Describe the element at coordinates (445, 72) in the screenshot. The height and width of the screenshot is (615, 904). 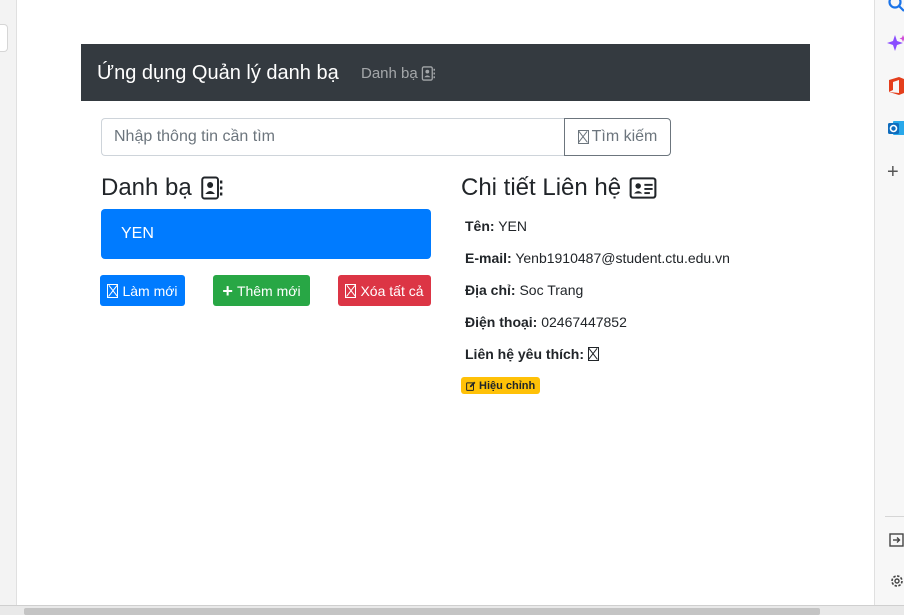
I see `top-navbar: Ứng dụng Quản lý danh bạ Danh bạ` at that location.